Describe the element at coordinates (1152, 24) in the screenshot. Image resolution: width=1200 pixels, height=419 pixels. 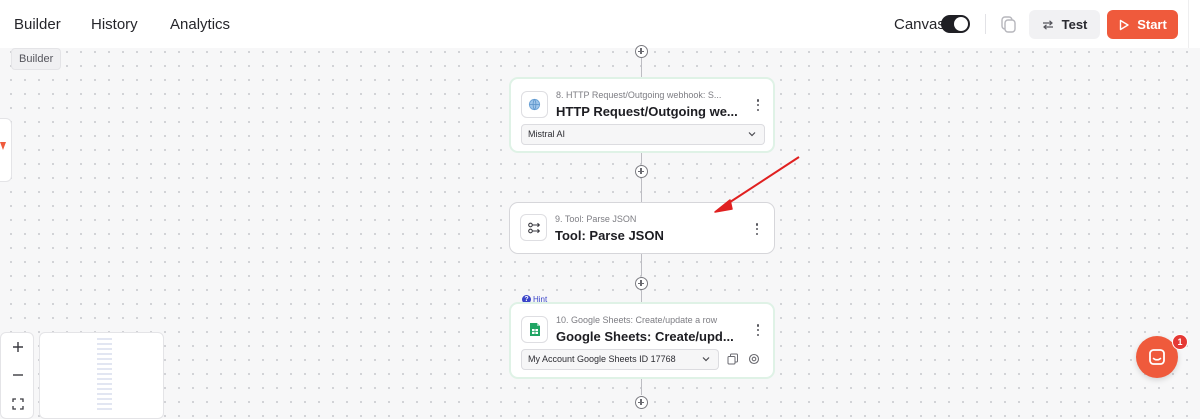
I see `start-button-label: Start` at that location.